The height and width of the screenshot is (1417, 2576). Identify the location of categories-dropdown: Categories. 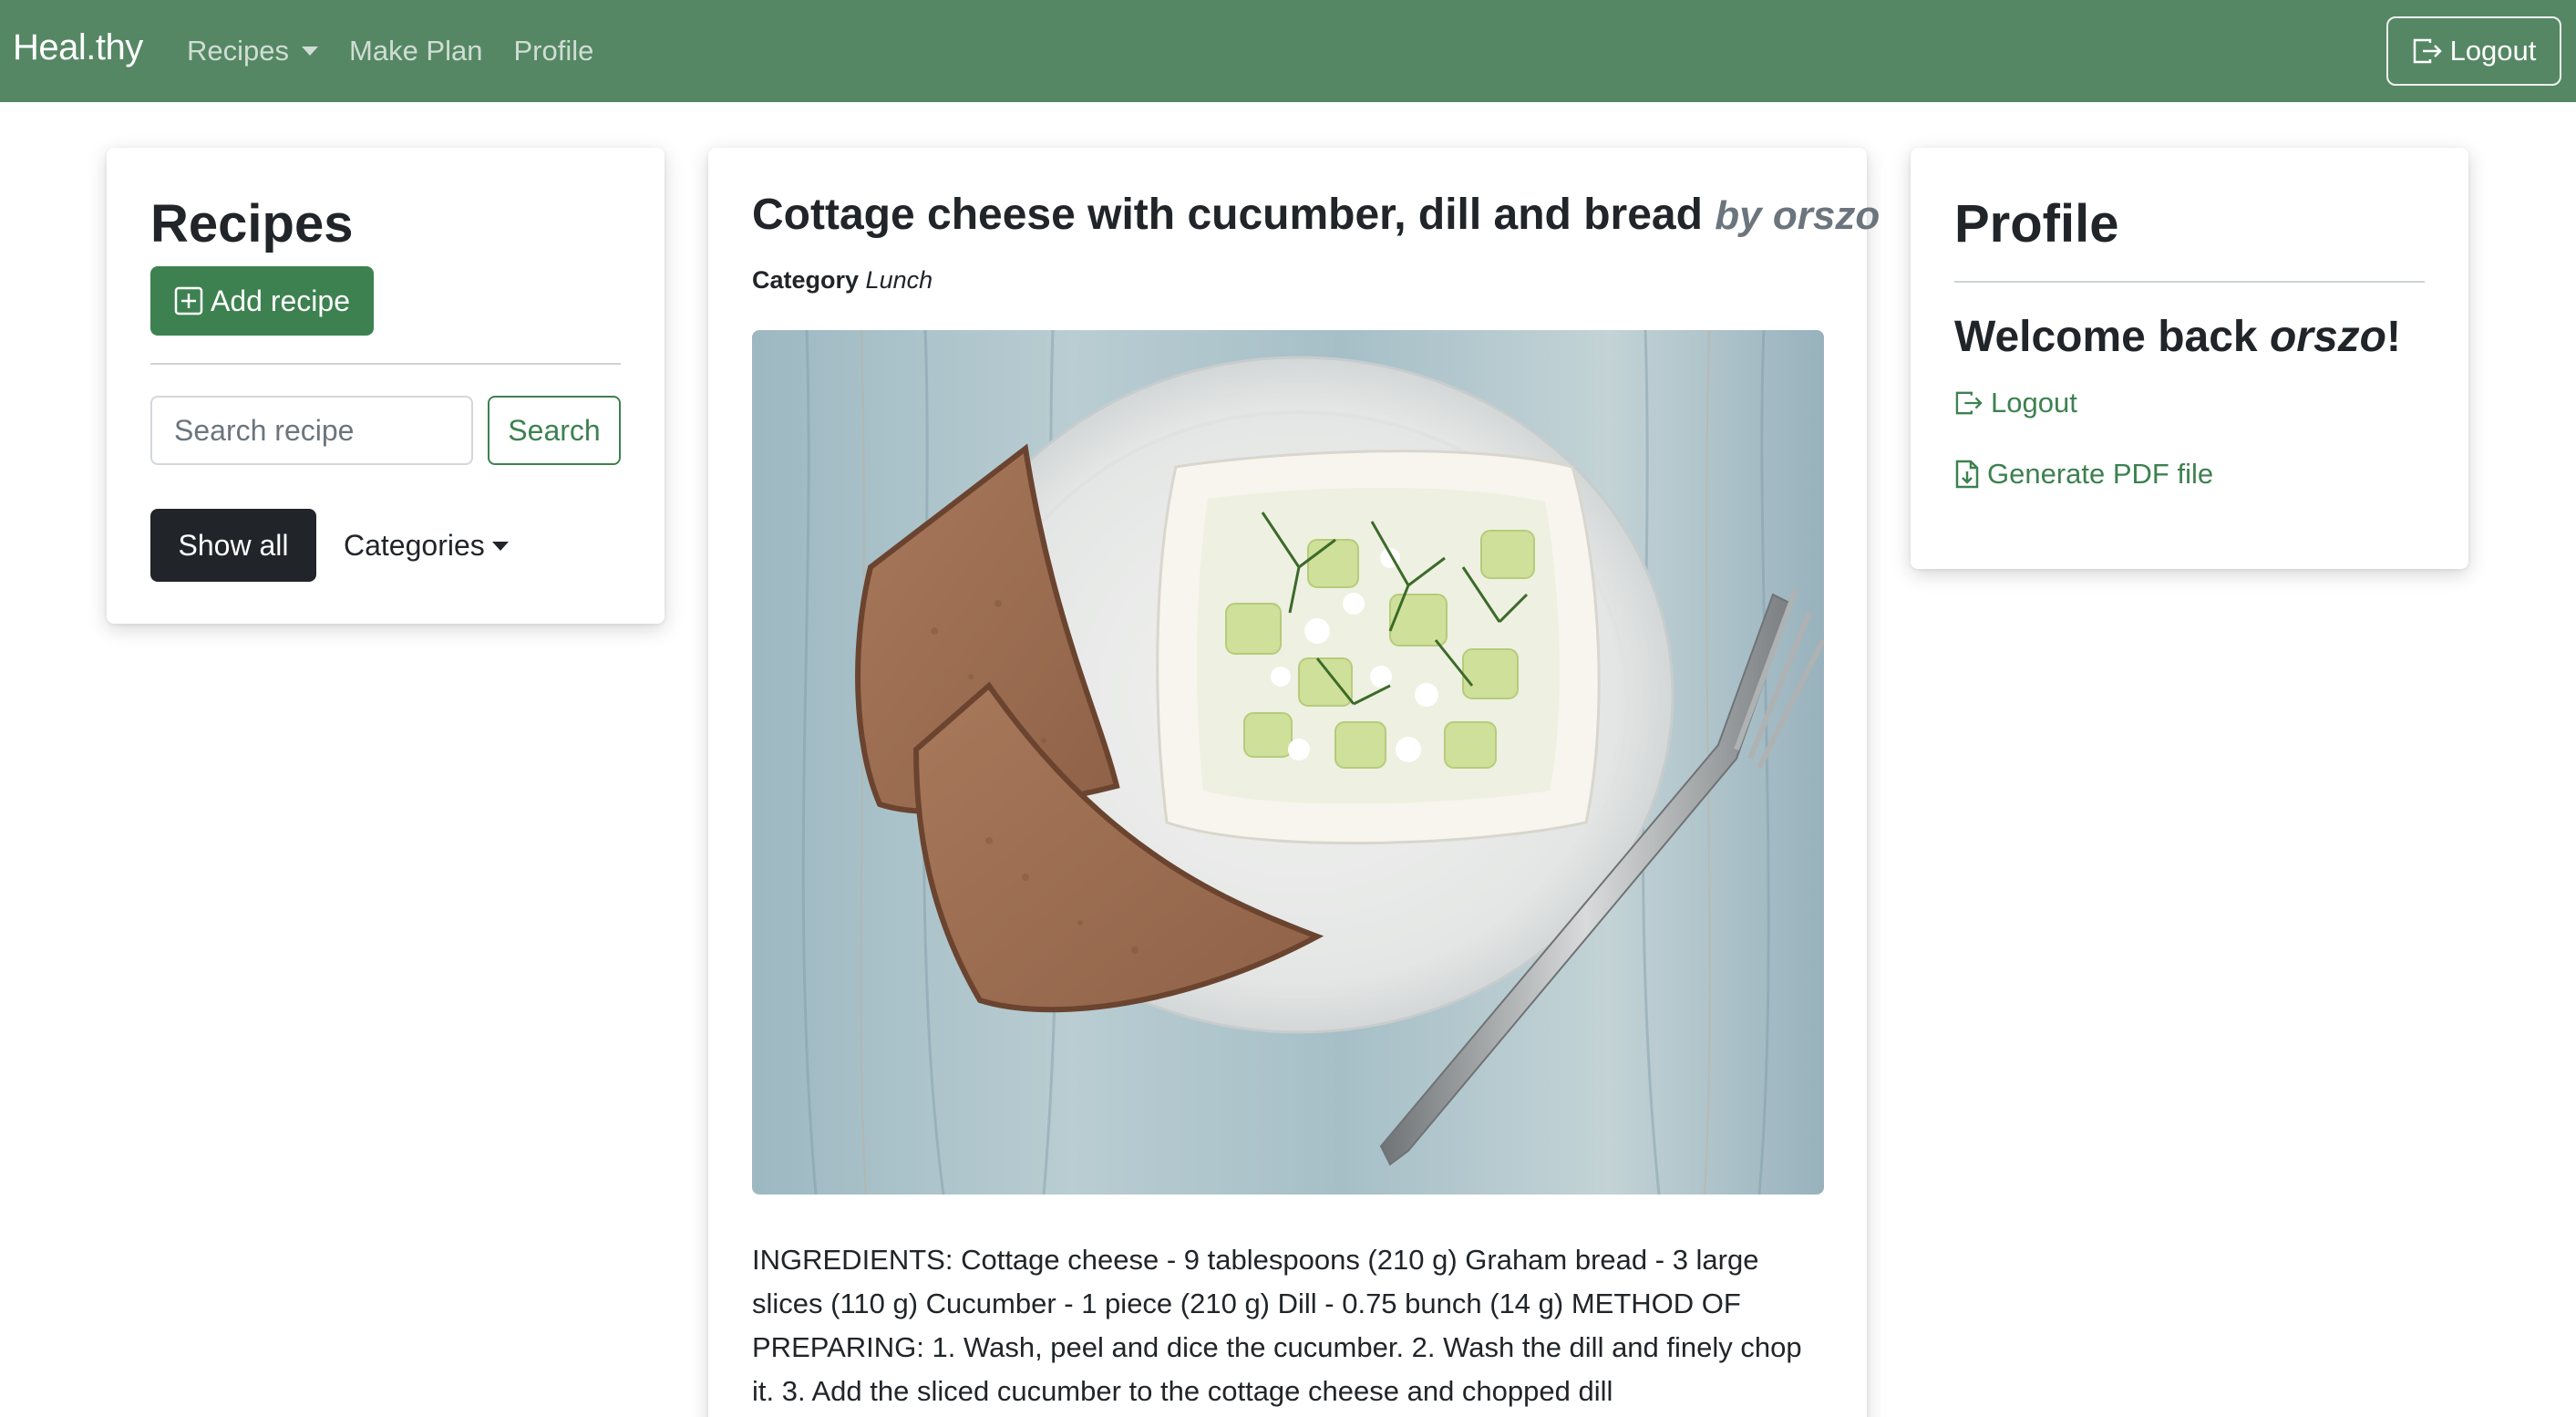
(426, 546).